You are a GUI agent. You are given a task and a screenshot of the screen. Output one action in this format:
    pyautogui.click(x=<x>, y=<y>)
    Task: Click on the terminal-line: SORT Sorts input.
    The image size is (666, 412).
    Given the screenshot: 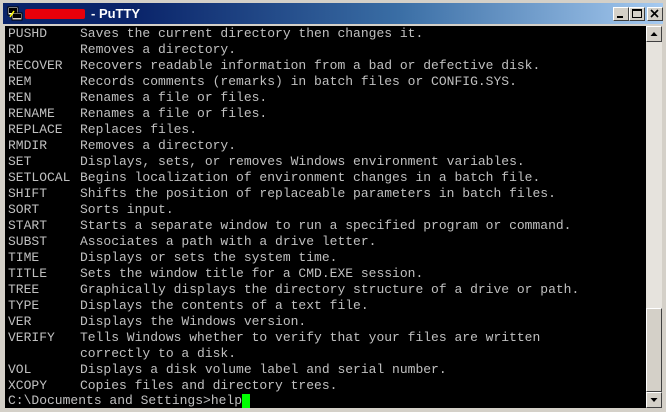 What is the action you would take?
    pyautogui.click(x=293, y=210)
    